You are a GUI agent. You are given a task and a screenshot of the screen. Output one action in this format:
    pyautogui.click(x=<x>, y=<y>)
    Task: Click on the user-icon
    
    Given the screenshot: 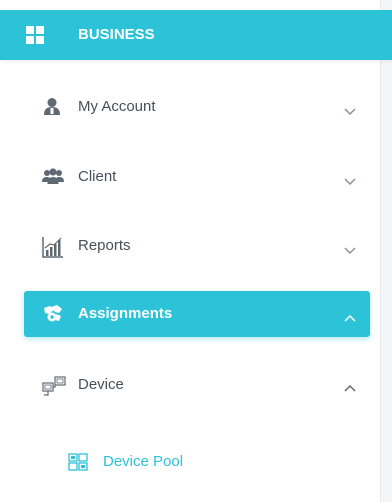 What is the action you would take?
    pyautogui.click(x=53, y=107)
    